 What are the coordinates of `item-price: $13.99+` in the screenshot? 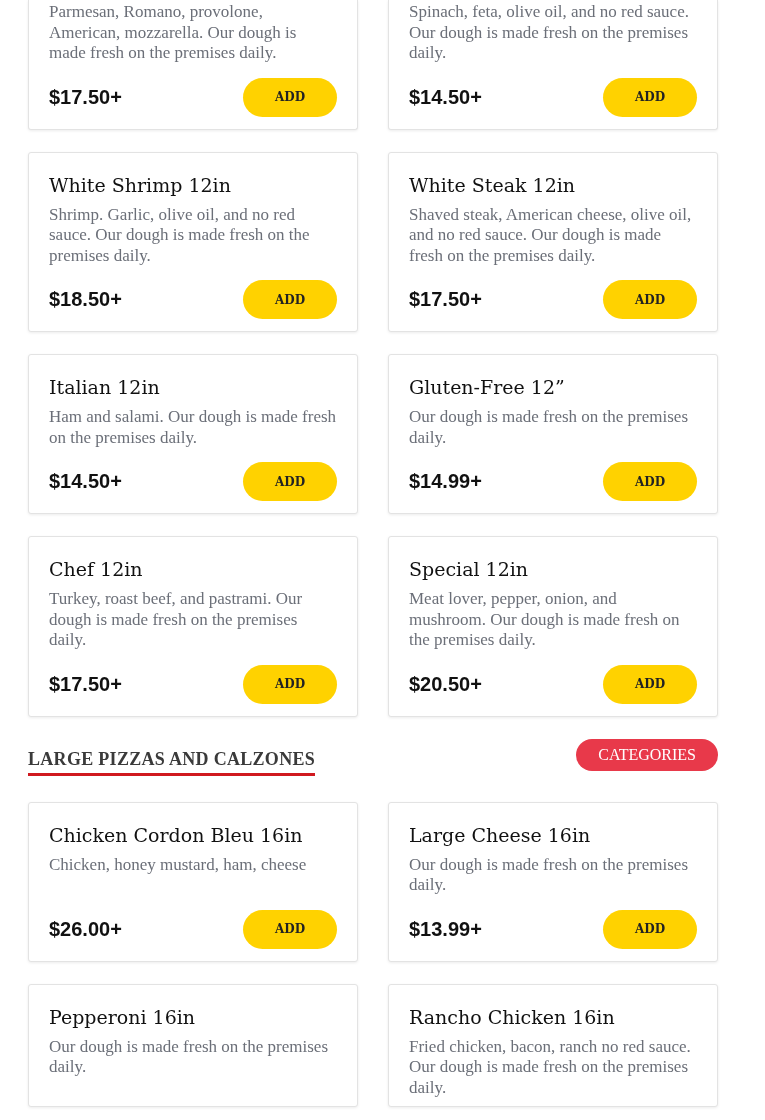 It's located at (445, 929).